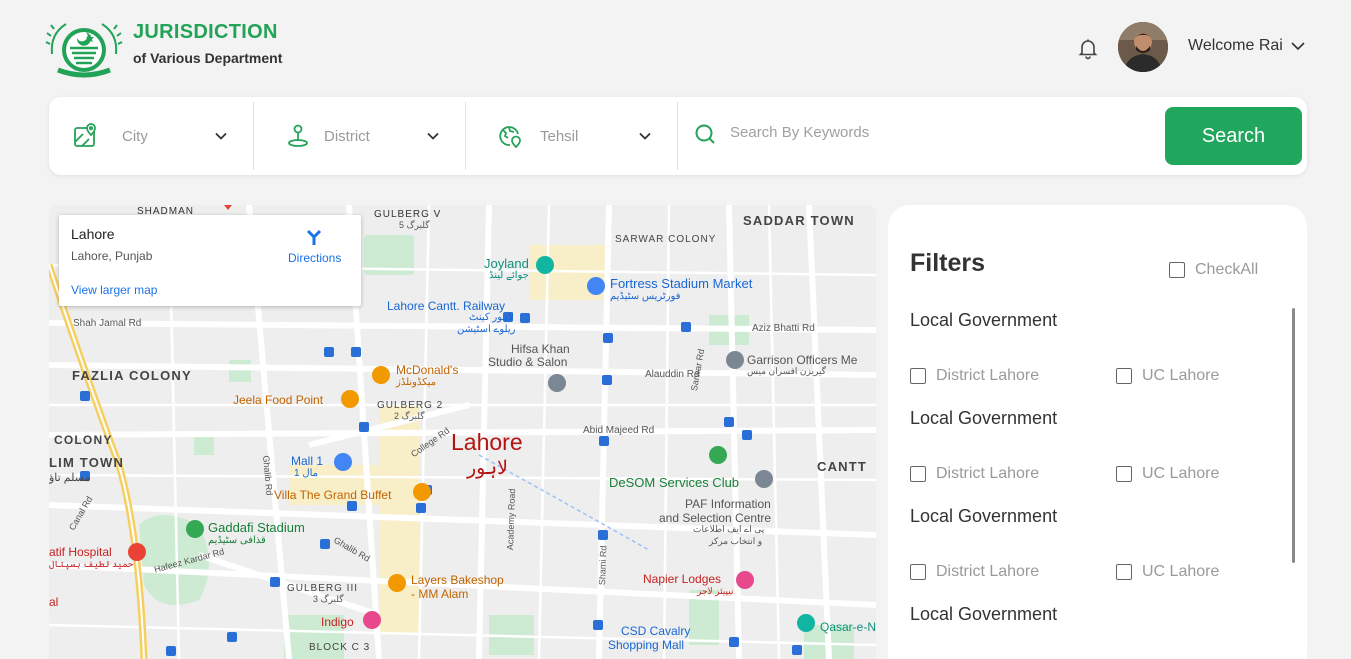  I want to click on map-label: atif Hospital, so click(80, 552).